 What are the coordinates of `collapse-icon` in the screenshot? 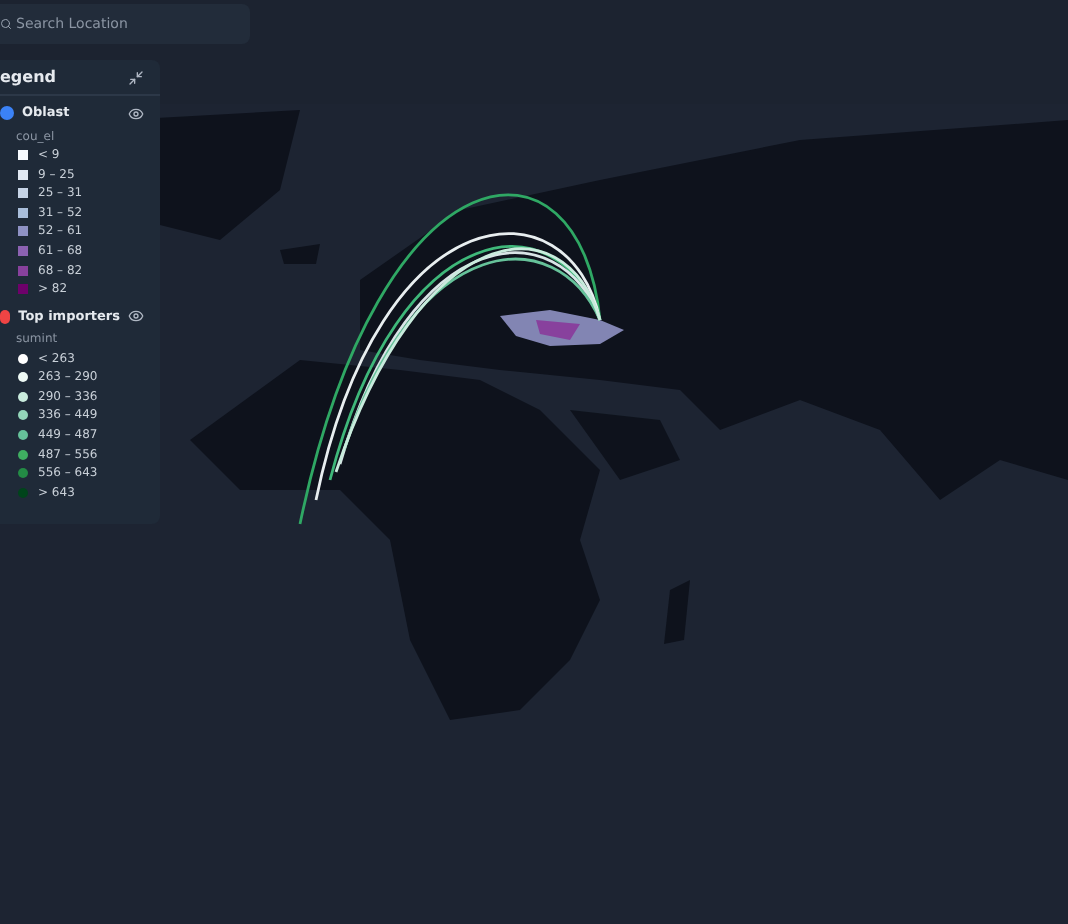 It's located at (136, 78).